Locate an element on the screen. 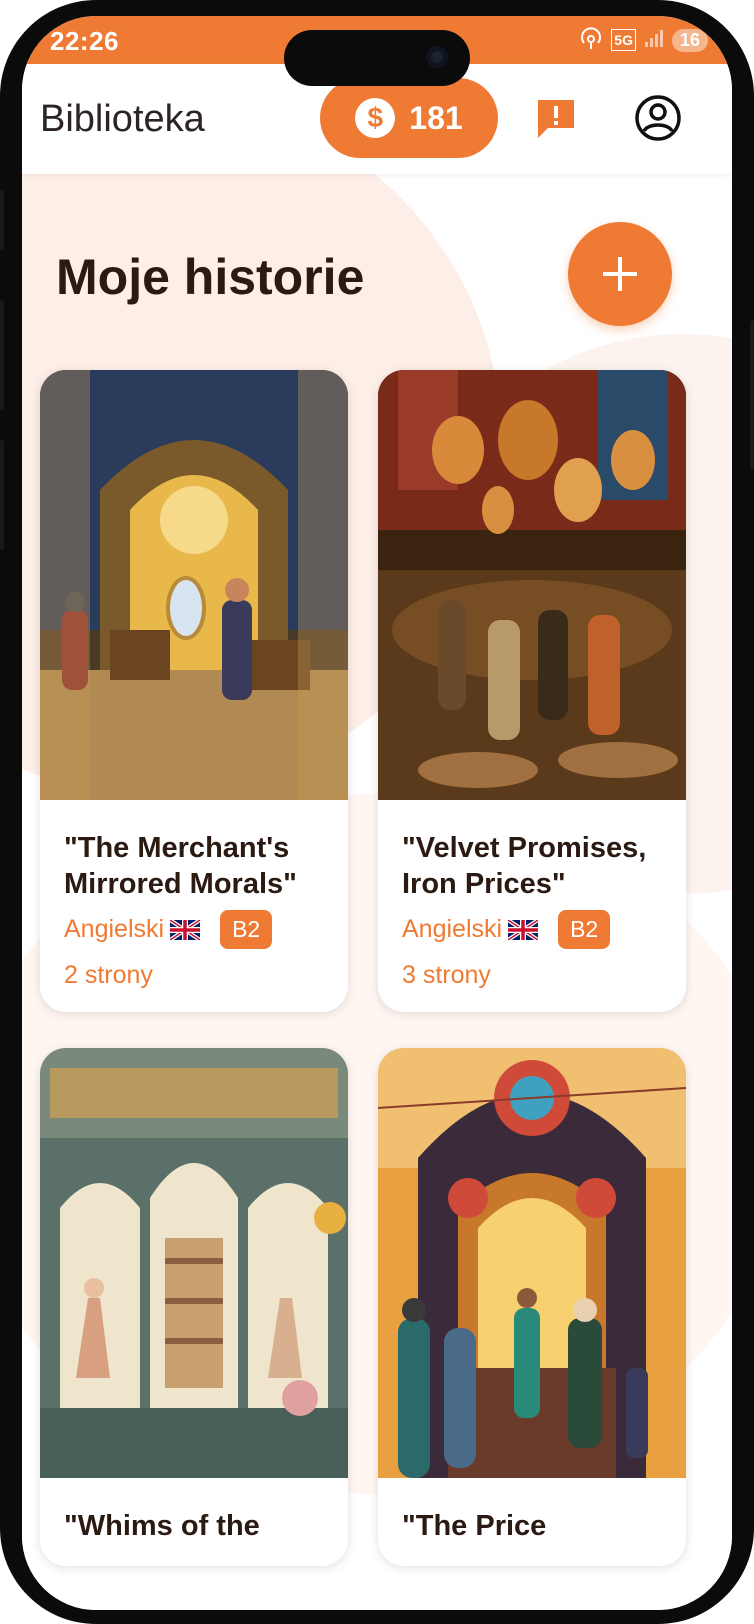 The height and width of the screenshot is (1624, 754). coin-count: 181 is located at coordinates (436, 117).